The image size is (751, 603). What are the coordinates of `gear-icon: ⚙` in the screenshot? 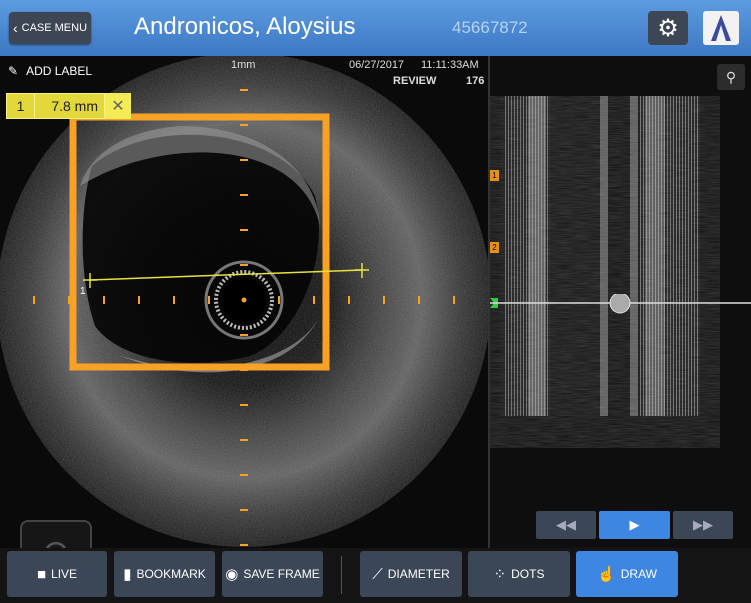 It's located at (668, 28).